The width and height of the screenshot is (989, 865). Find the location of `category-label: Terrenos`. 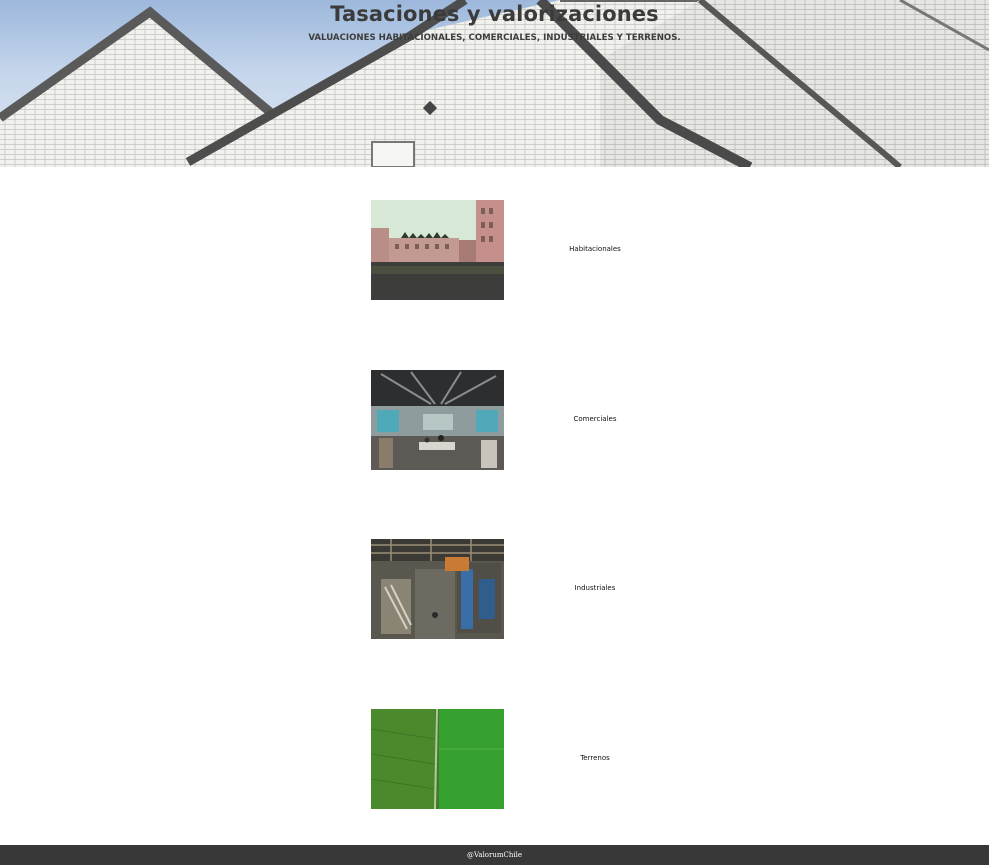

category-label: Terrenos is located at coordinates (595, 758).